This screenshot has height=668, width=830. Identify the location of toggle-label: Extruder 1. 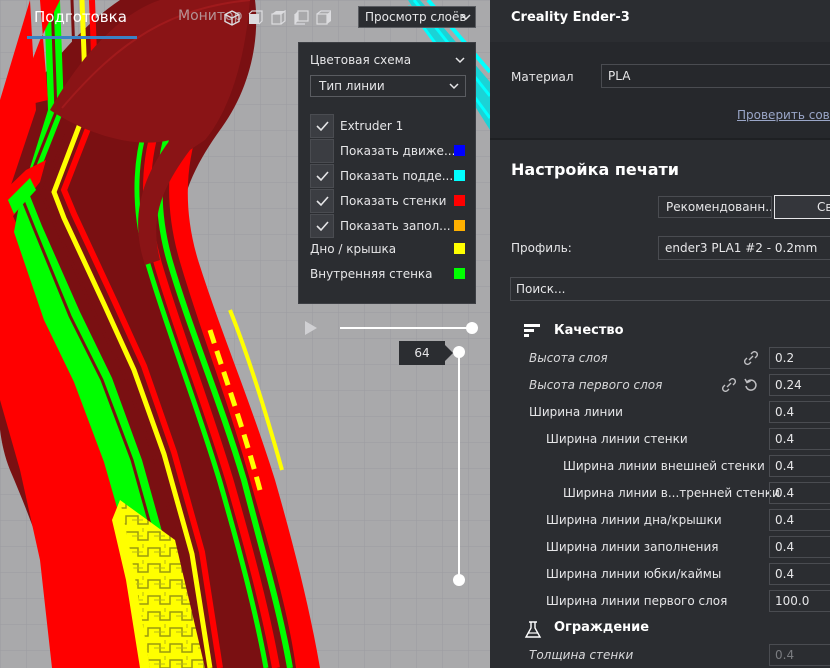
(372, 126).